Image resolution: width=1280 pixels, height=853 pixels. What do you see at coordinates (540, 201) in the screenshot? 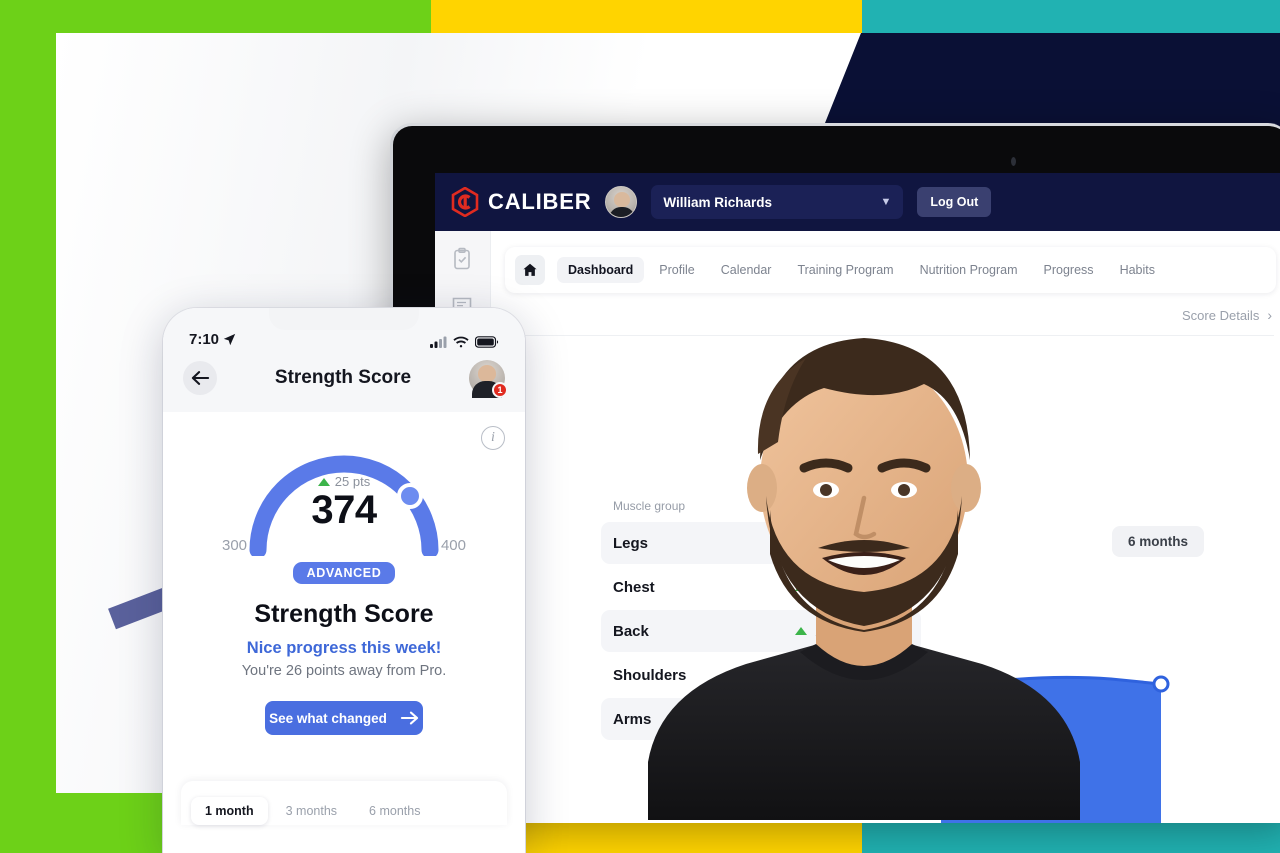
I see `brand-name: CALIBER` at bounding box center [540, 201].